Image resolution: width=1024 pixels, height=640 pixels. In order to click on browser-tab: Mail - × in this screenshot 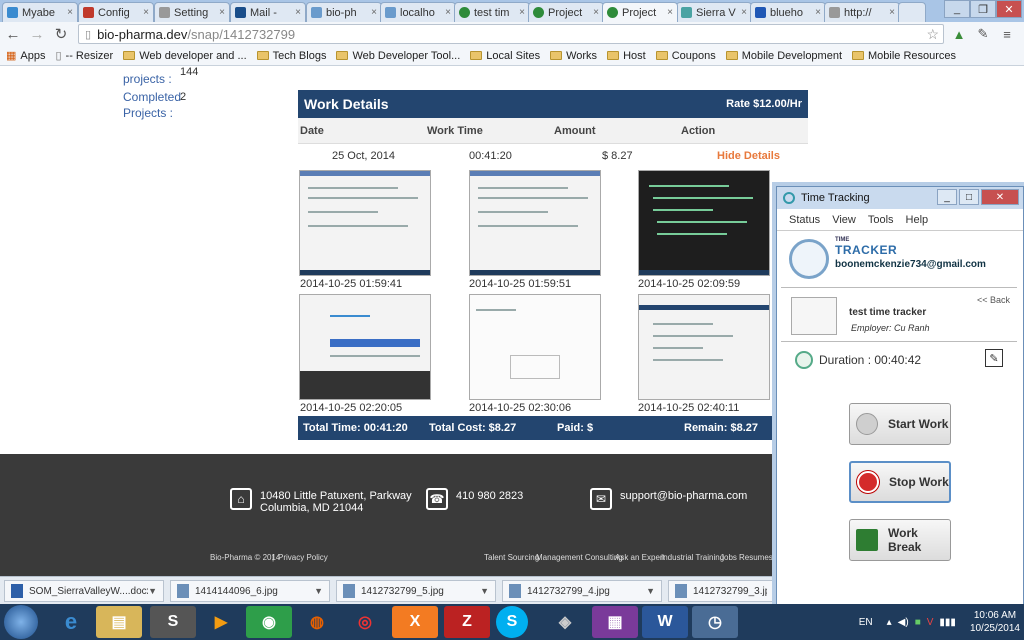, I will do `click(268, 12)`.